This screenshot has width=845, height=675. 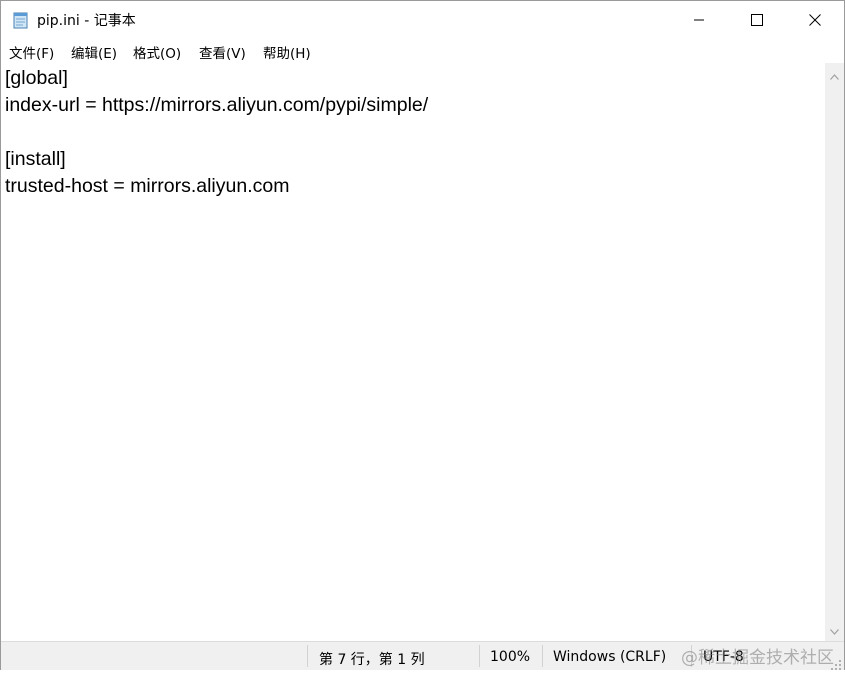 I want to click on scroll-down-button, so click(x=834, y=629).